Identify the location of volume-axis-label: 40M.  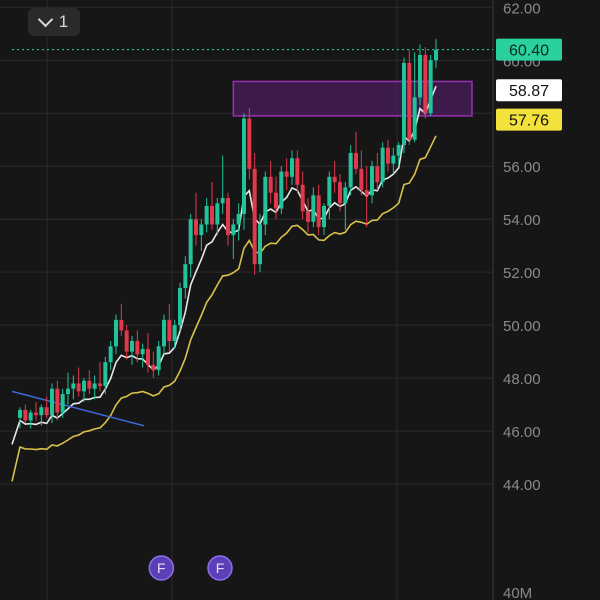
(517, 592).